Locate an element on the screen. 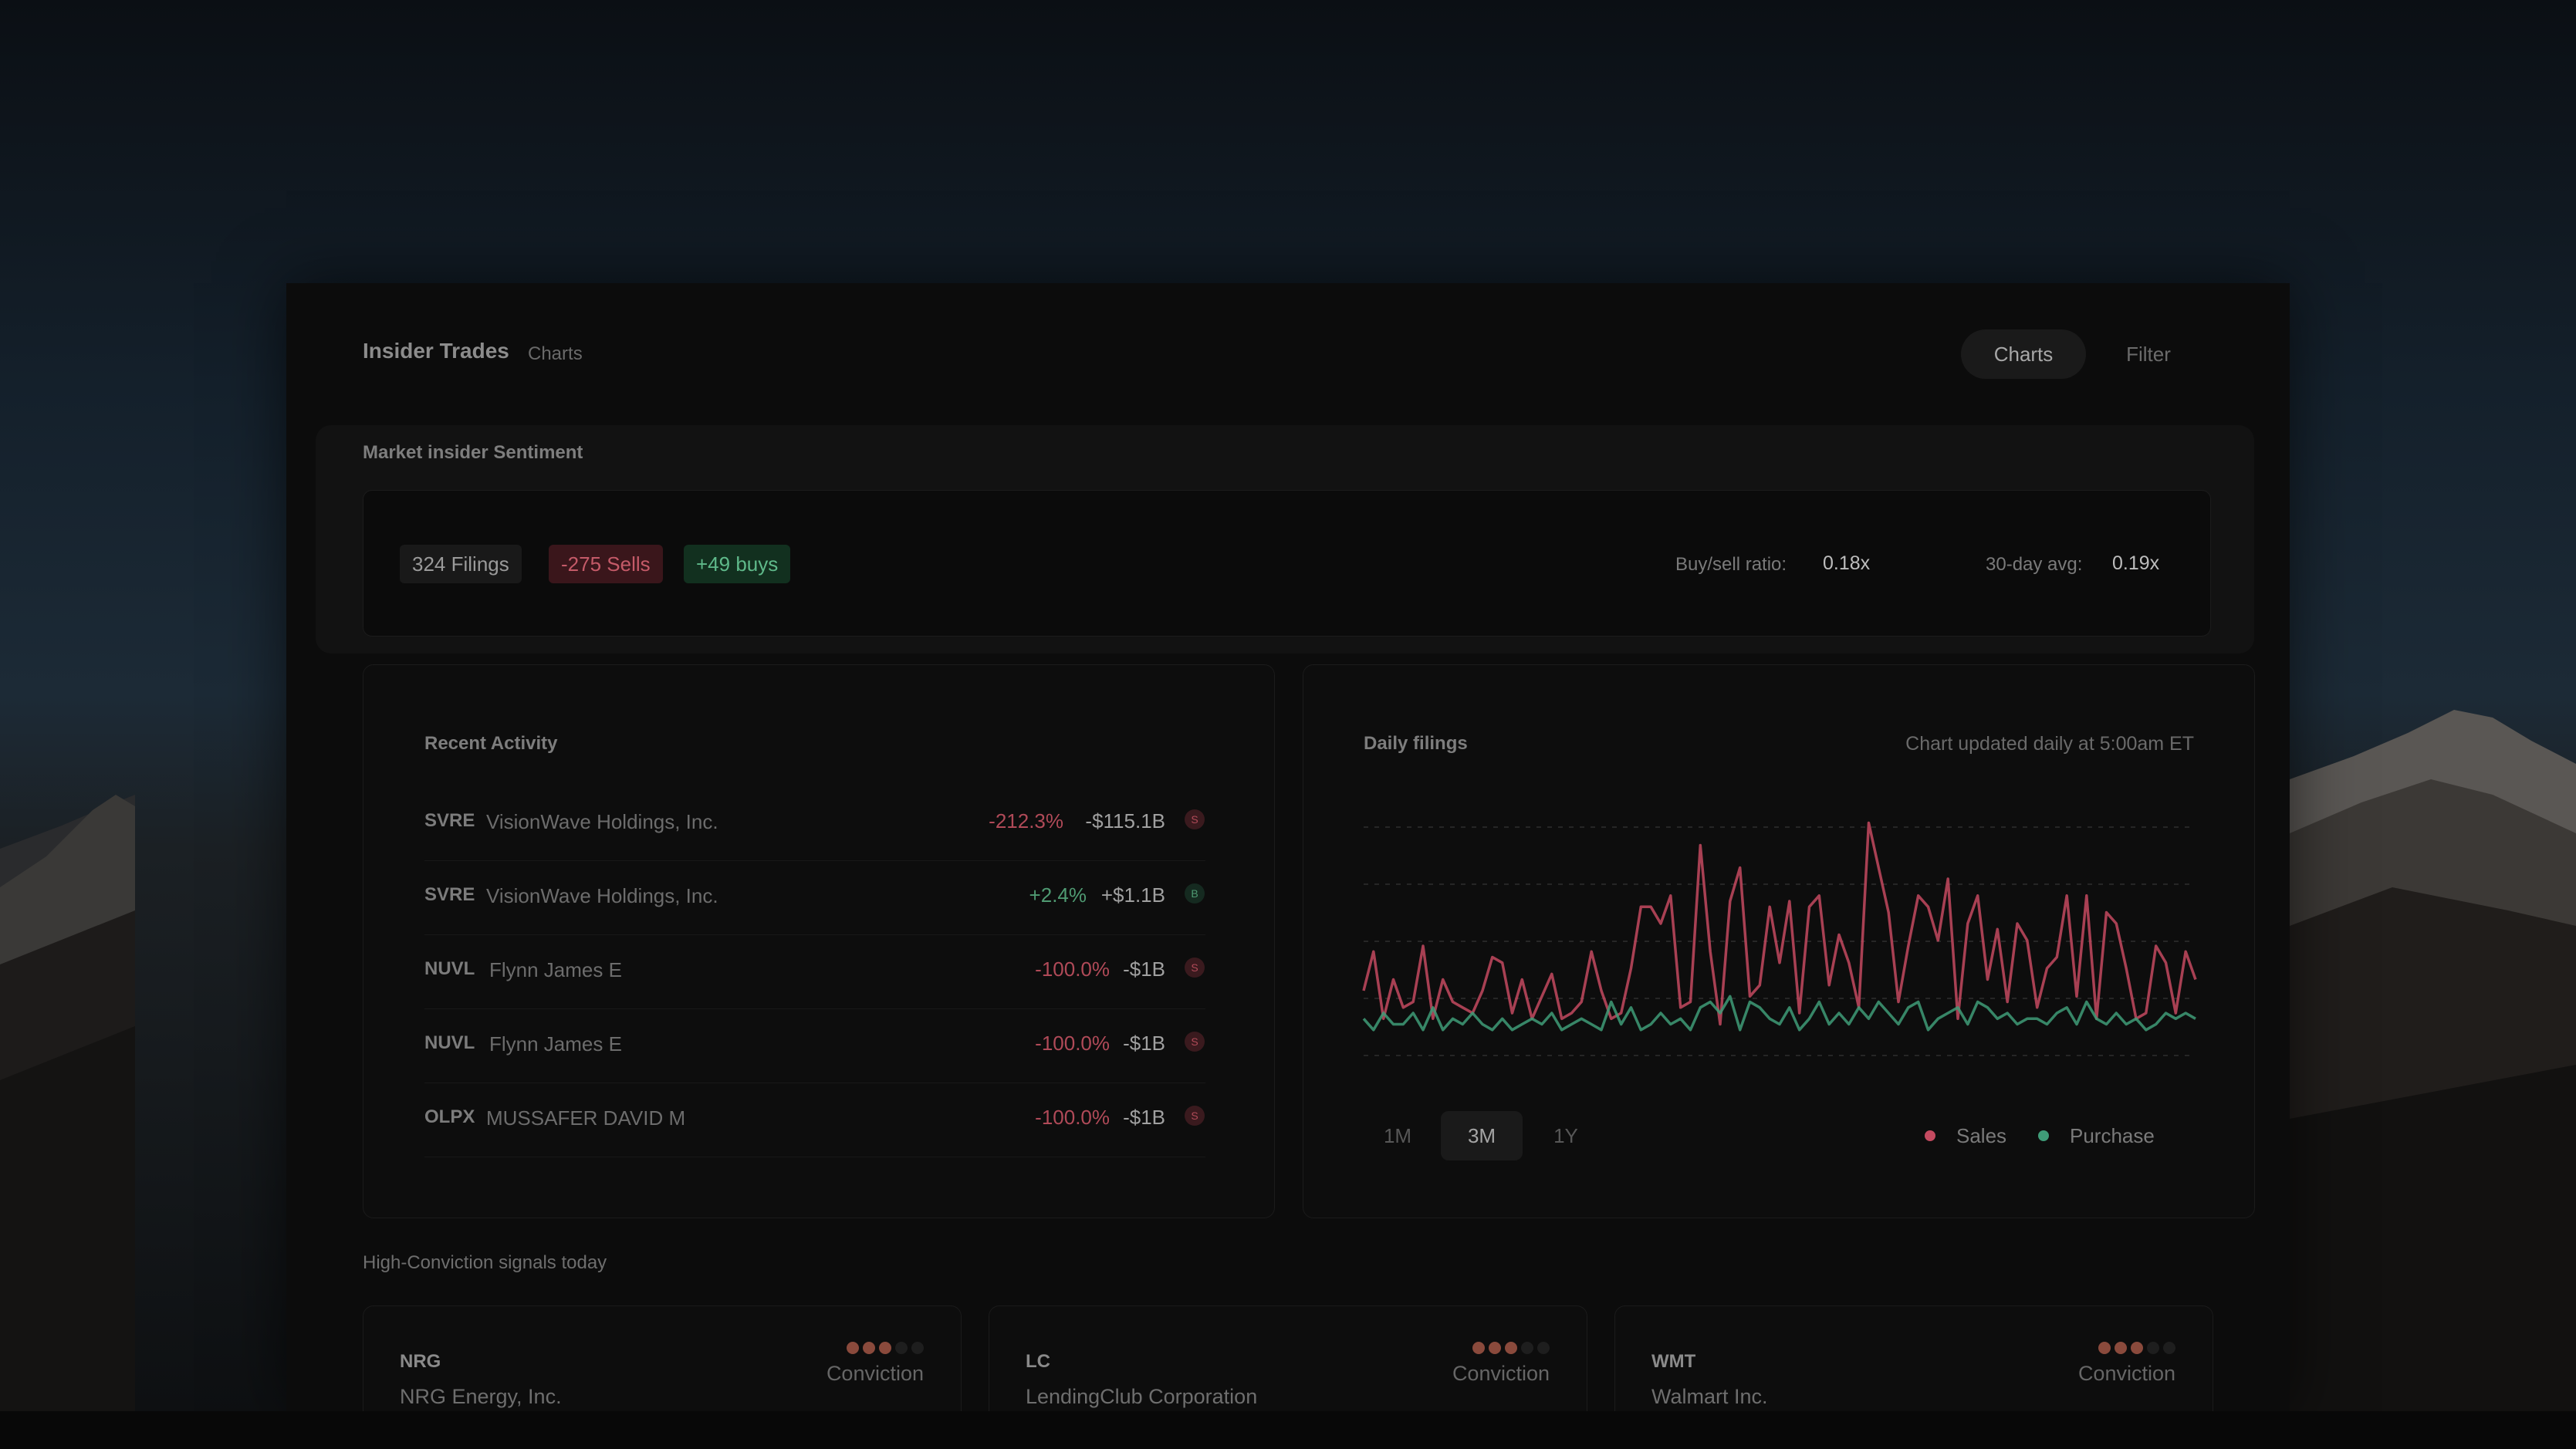 The image size is (2576, 1449). signal-company-name: NRG Energy, Inc. is located at coordinates (481, 1396).